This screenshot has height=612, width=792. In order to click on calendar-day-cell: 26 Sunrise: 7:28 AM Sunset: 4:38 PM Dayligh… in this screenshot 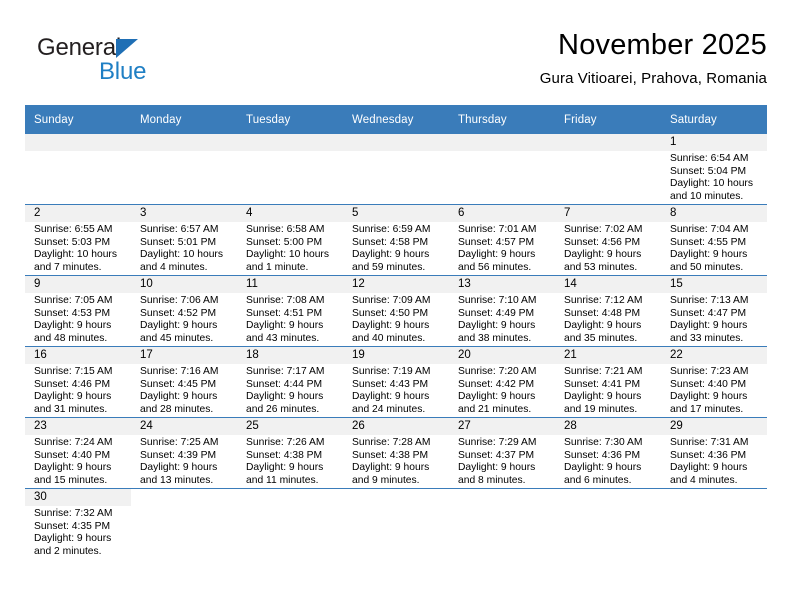, I will do `click(396, 453)`.